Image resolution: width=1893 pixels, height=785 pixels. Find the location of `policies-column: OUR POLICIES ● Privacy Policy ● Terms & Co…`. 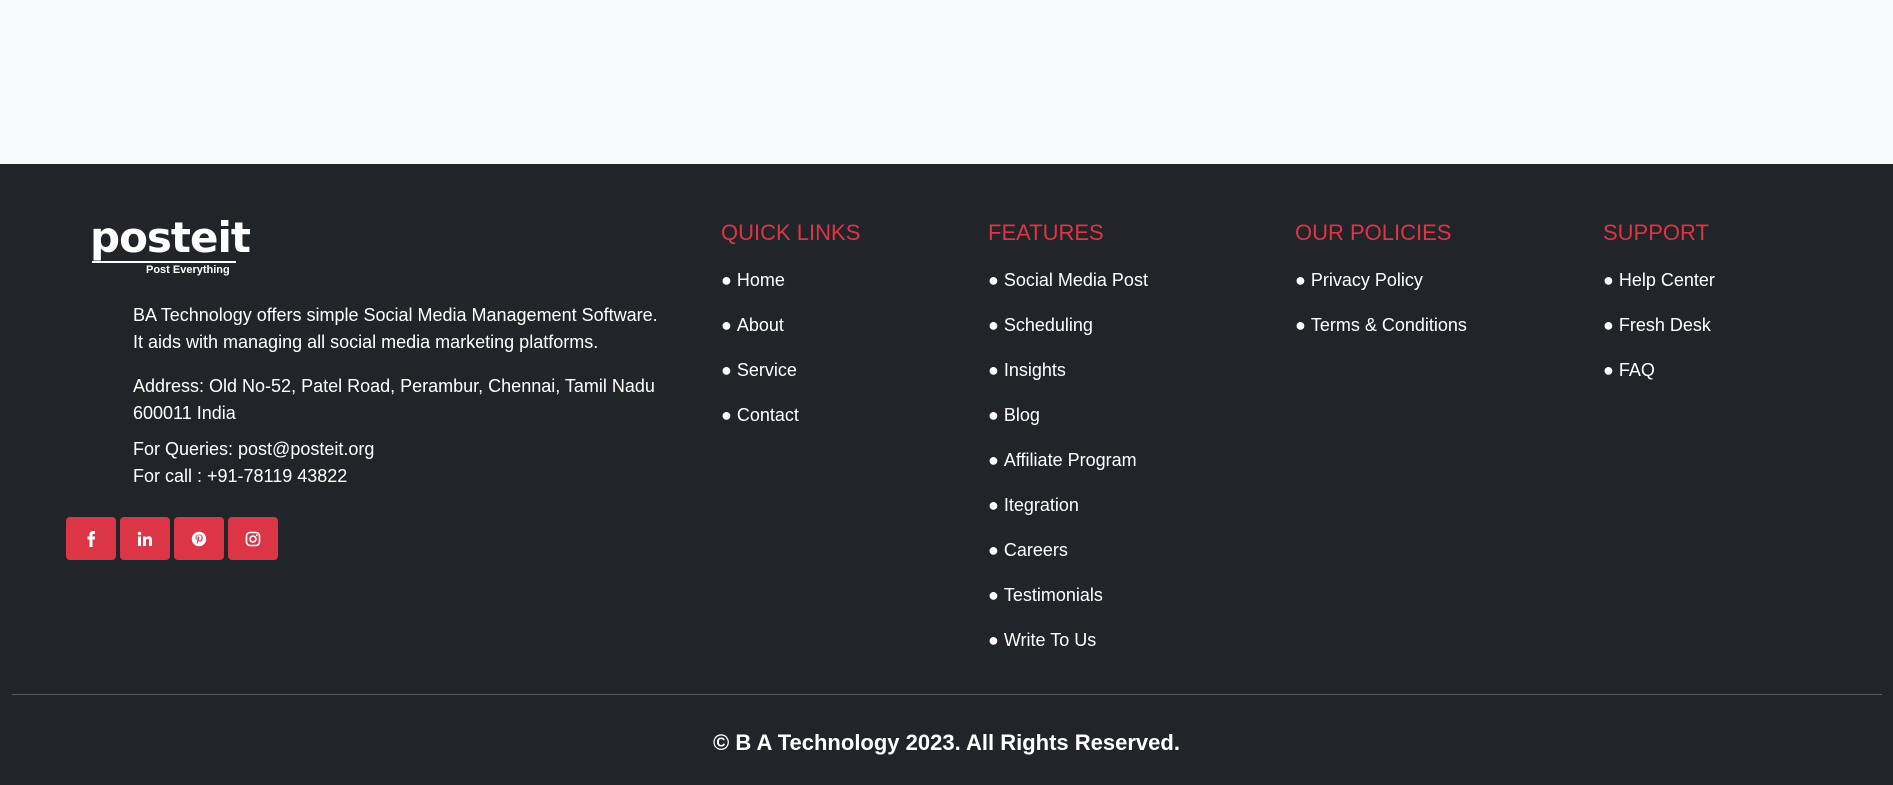

policies-column: OUR POLICIES ● Privacy Policy ● Terms & Co… is located at coordinates (1381, 288).